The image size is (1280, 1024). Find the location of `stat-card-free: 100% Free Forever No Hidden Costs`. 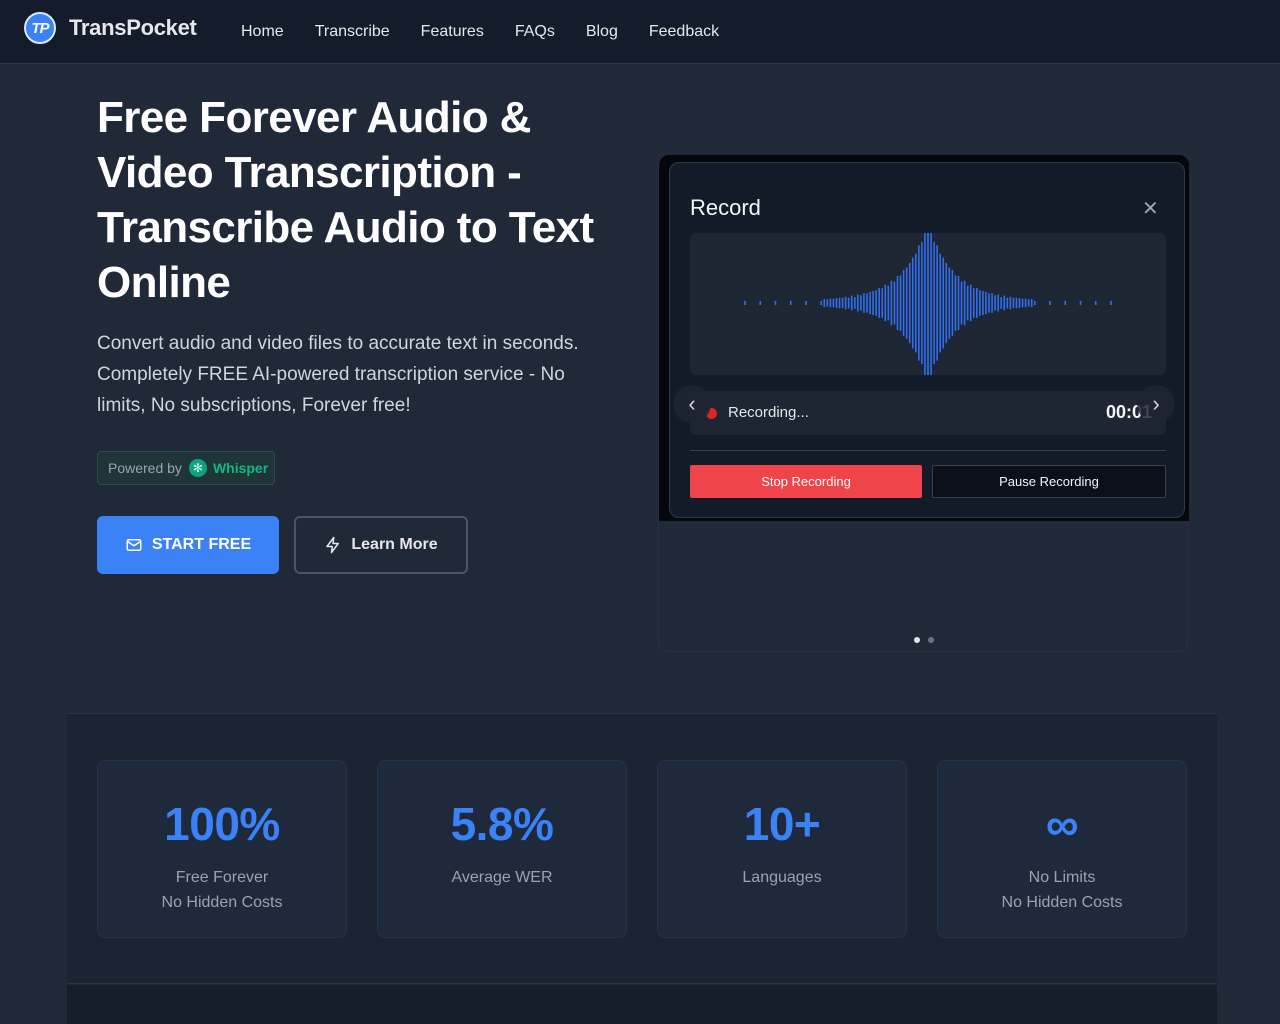

stat-card-free: 100% Free Forever No Hidden Costs is located at coordinates (222, 849).